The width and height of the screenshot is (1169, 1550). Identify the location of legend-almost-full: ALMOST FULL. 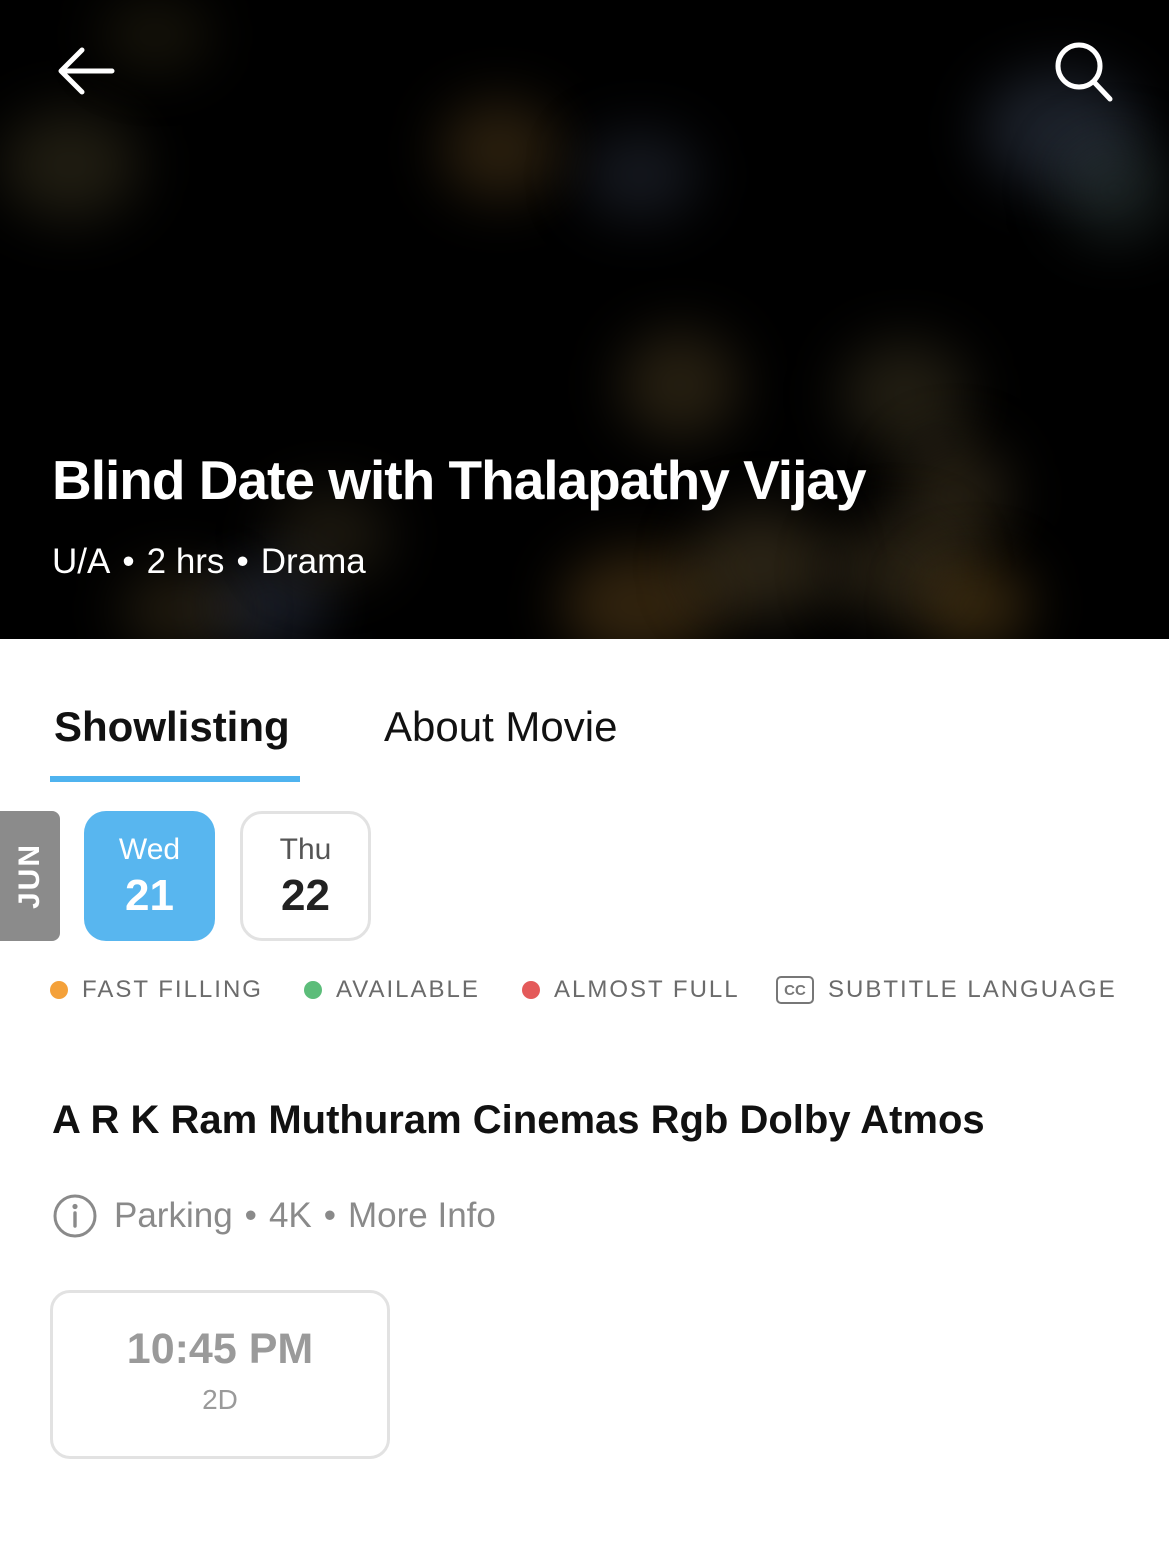
(631, 990).